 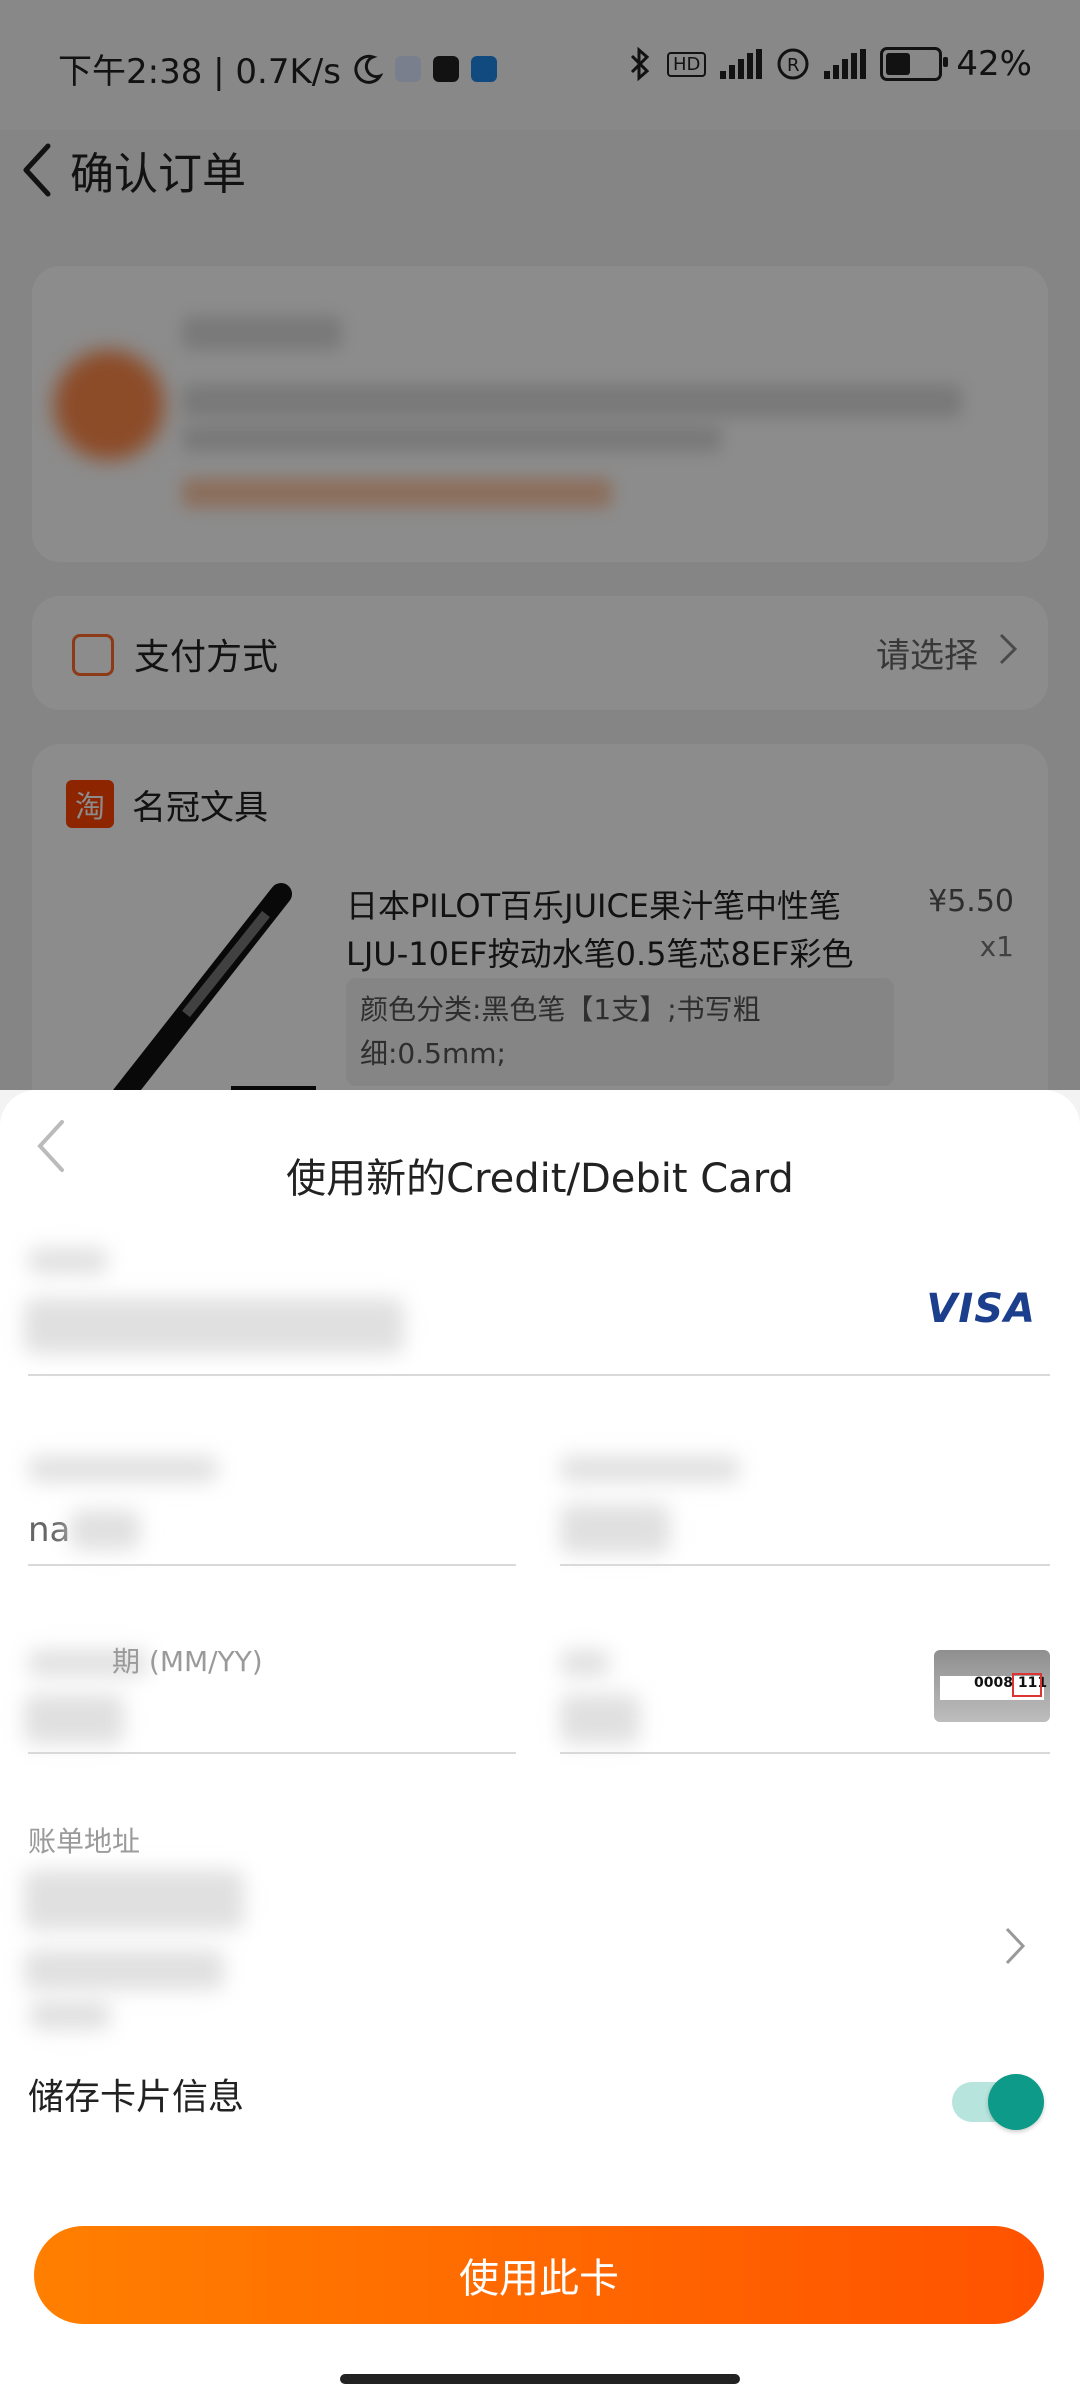 I want to click on use-card-button: 使用此卡, so click(x=539, y=2275).